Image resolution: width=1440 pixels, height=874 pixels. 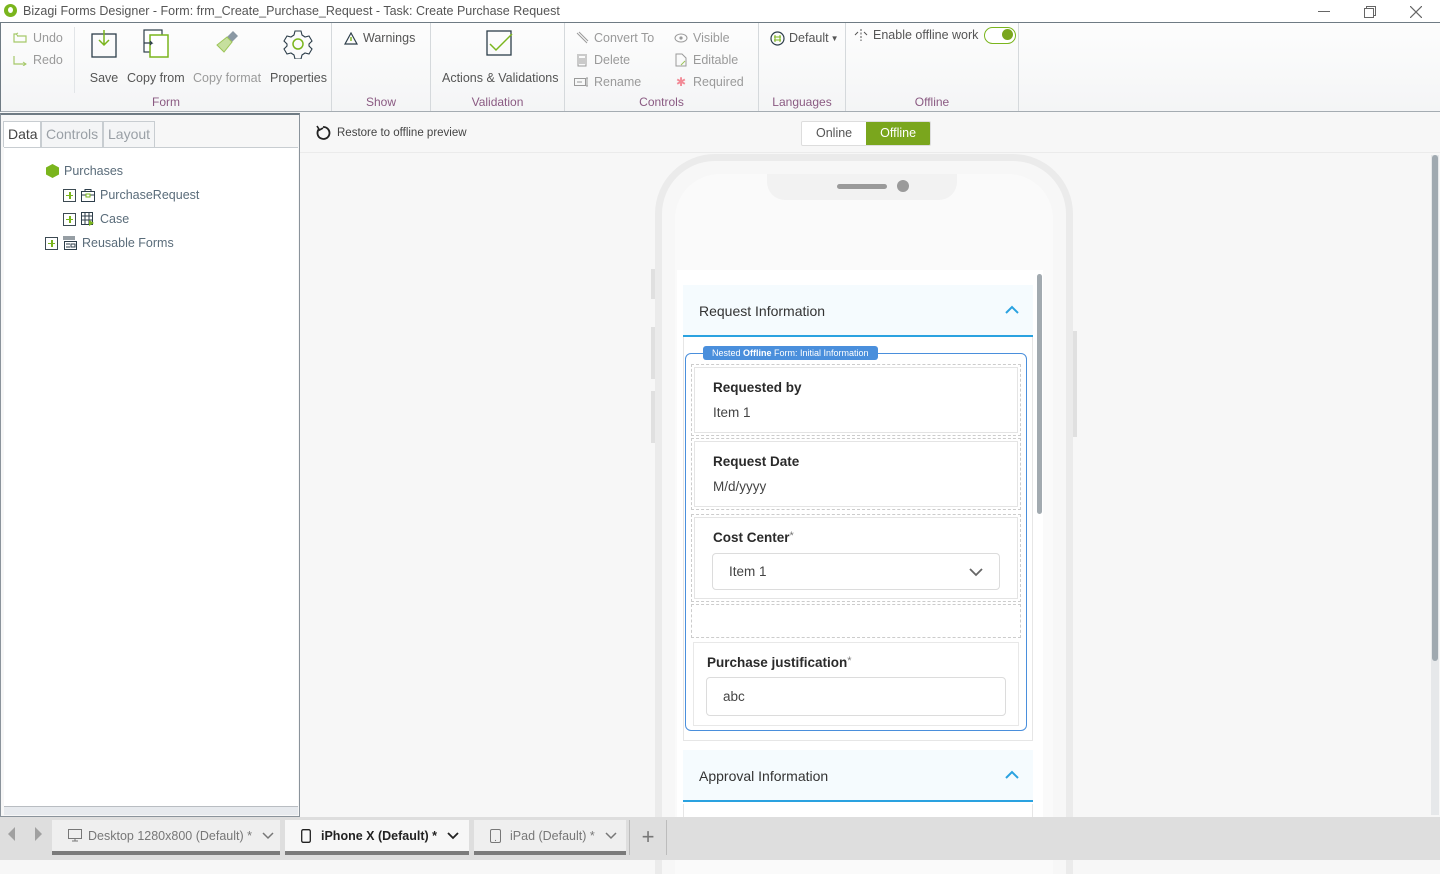 I want to click on monitor-icon, so click(x=75, y=835).